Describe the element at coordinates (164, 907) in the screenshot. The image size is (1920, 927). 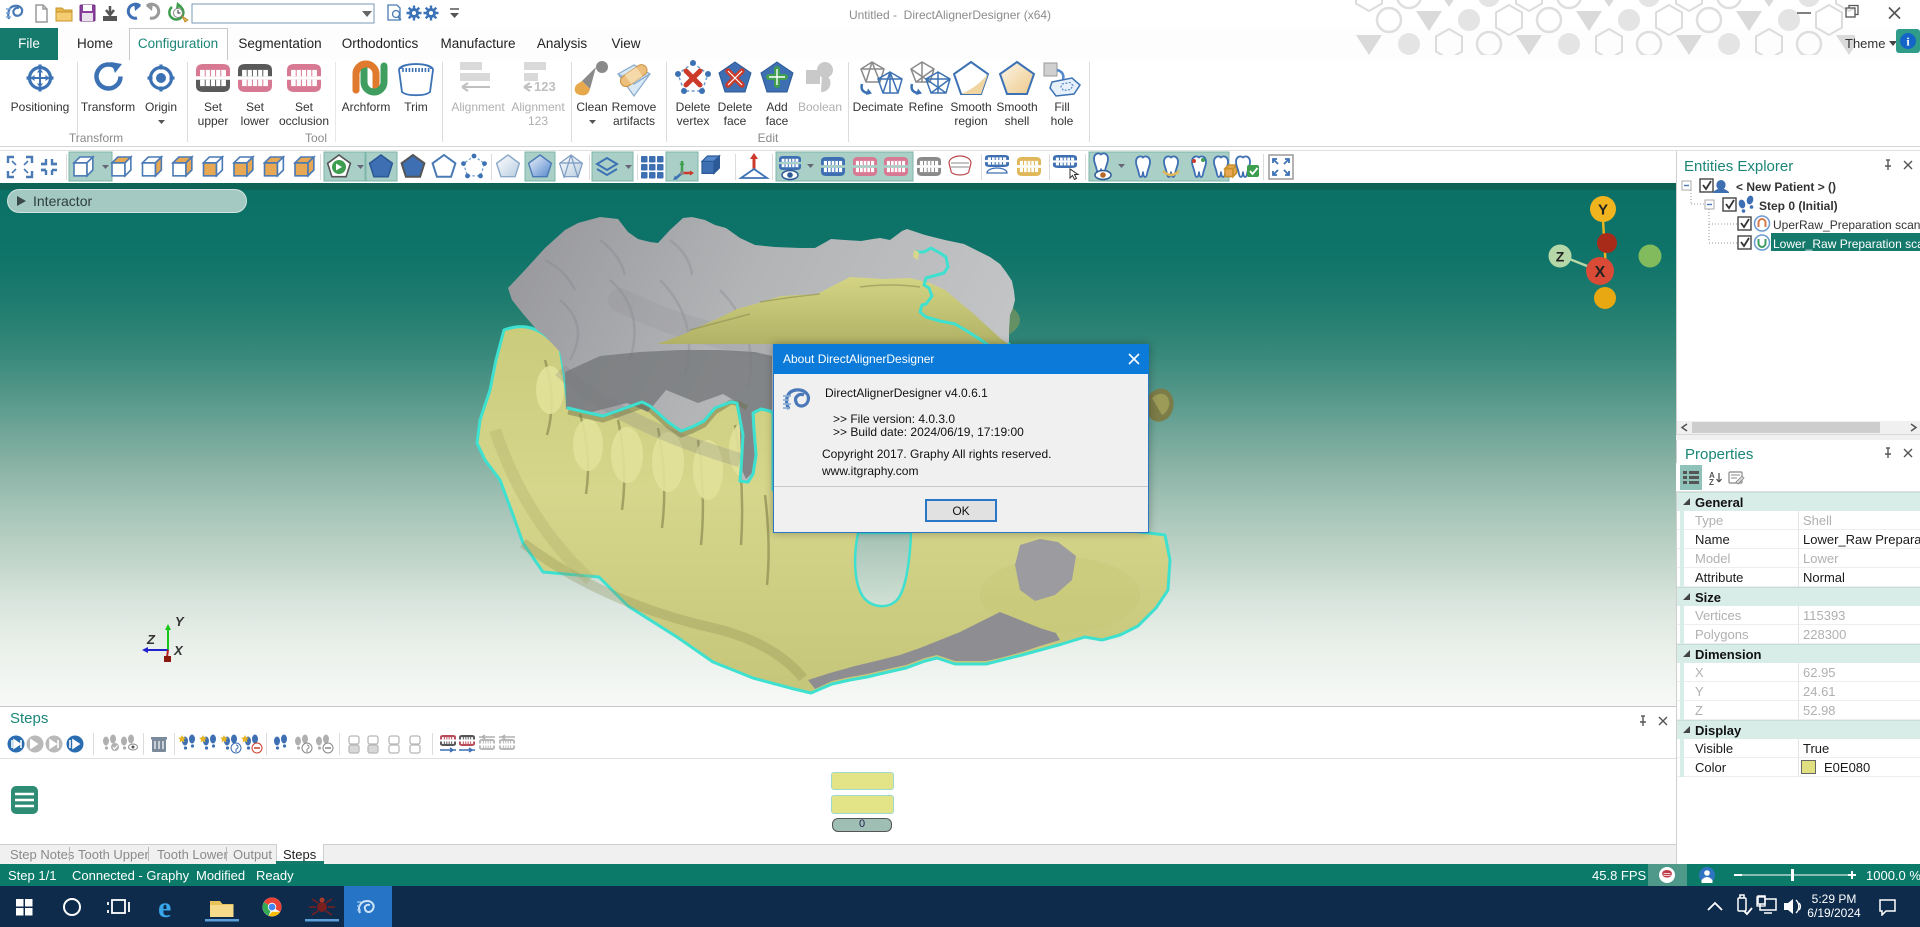
I see `svg-text: e` at that location.